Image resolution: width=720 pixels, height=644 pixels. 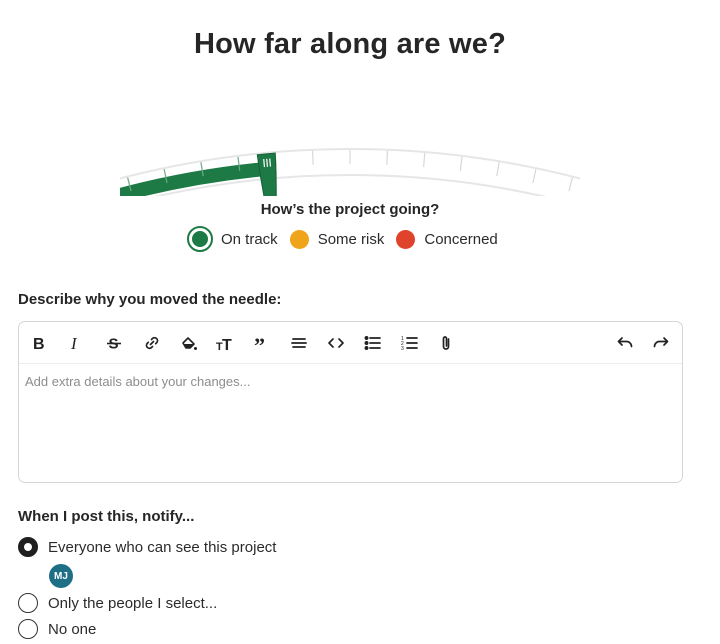 What do you see at coordinates (350, 343) in the screenshot?
I see `editor-toolbar: B I S TT ” 123` at bounding box center [350, 343].